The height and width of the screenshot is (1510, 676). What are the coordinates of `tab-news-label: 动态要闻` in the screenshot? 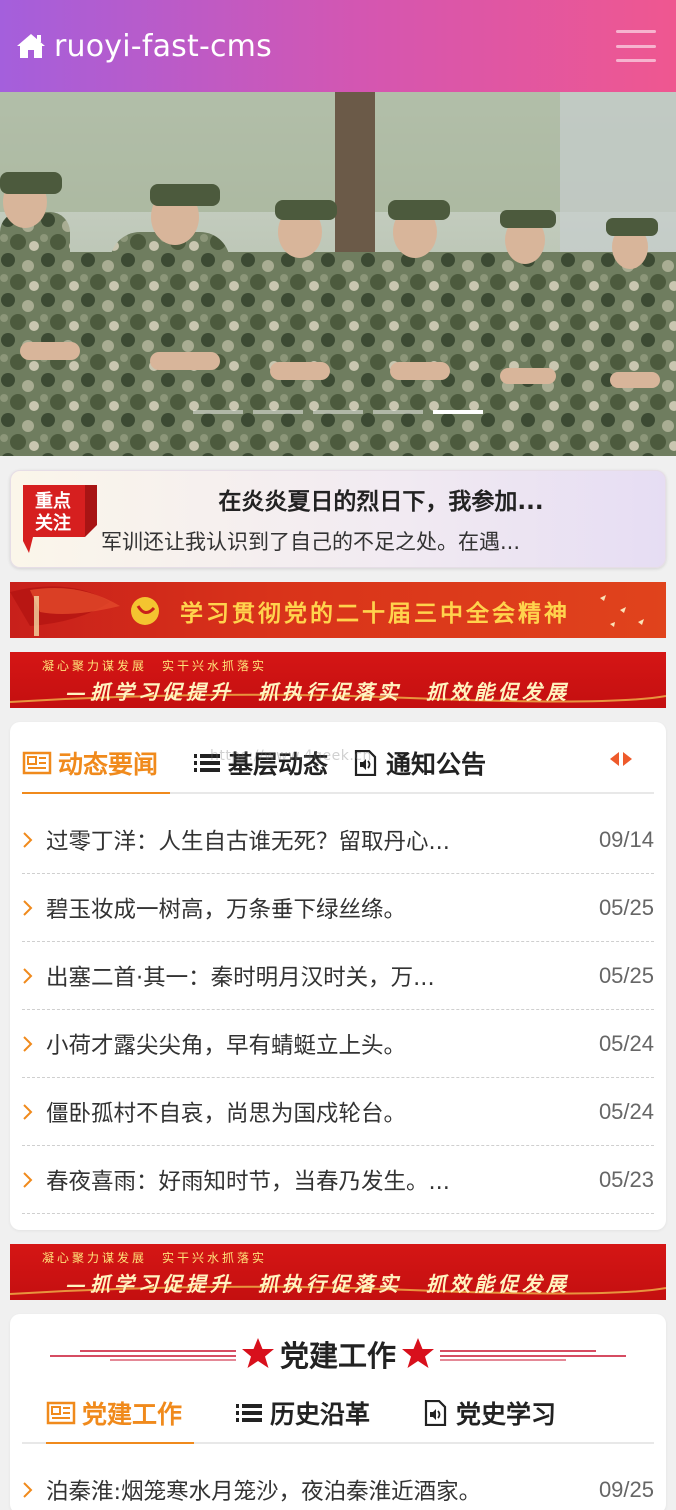 It's located at (108, 764).